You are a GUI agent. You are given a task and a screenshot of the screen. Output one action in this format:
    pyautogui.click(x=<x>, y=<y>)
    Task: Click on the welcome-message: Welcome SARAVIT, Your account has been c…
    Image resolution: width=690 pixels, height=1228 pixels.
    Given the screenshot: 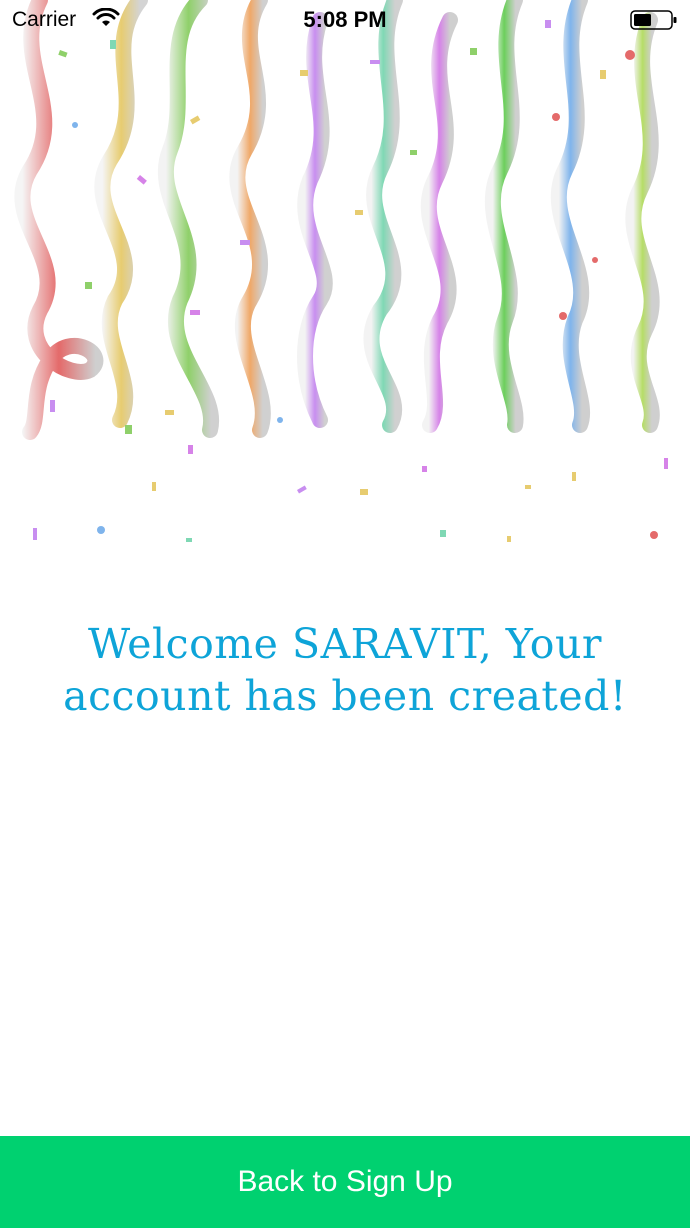 What is the action you would take?
    pyautogui.click(x=345, y=670)
    